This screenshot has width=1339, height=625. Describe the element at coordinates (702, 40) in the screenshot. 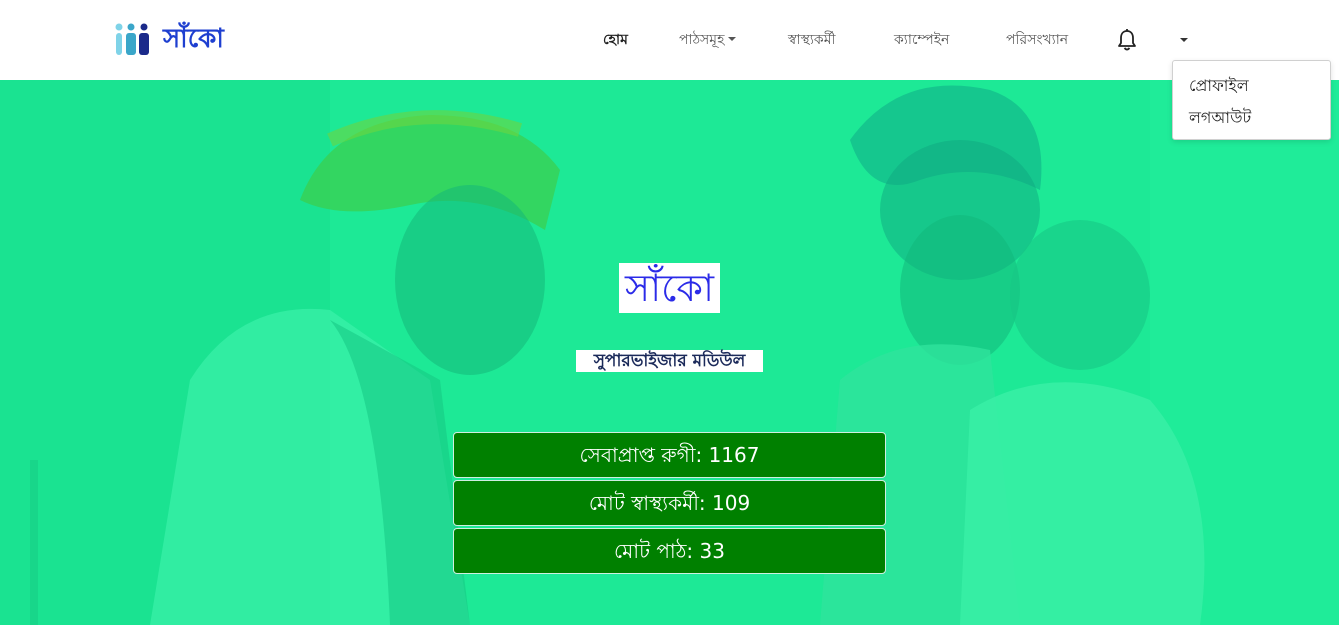

I see `nav-lessons-label: পাঠসমূহ` at that location.